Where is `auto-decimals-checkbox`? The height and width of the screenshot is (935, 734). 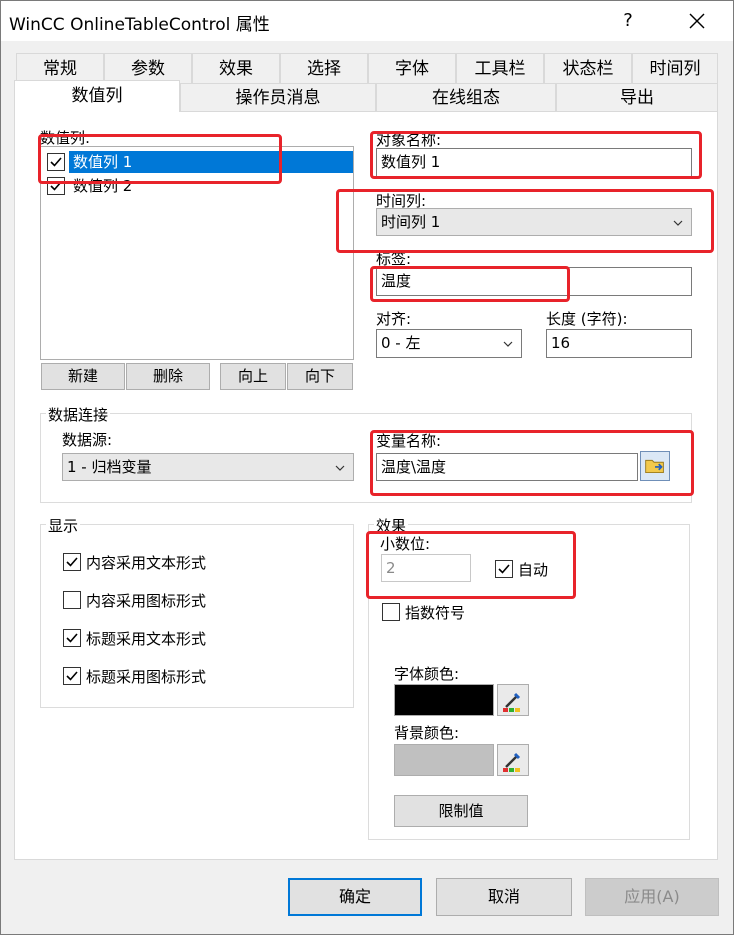 auto-decimals-checkbox is located at coordinates (504, 569).